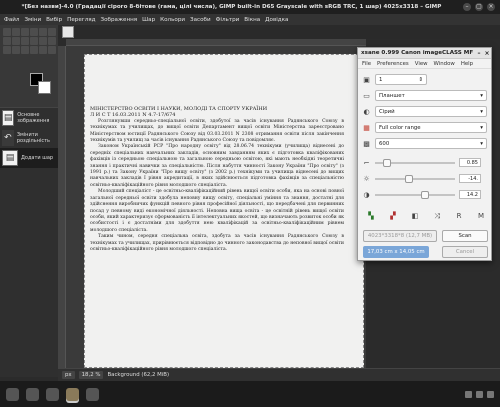 The height and width of the screenshot is (407, 500). What do you see at coordinates (431, 111) in the screenshot?
I see `mode-select: Сірий ▾` at bounding box center [431, 111].